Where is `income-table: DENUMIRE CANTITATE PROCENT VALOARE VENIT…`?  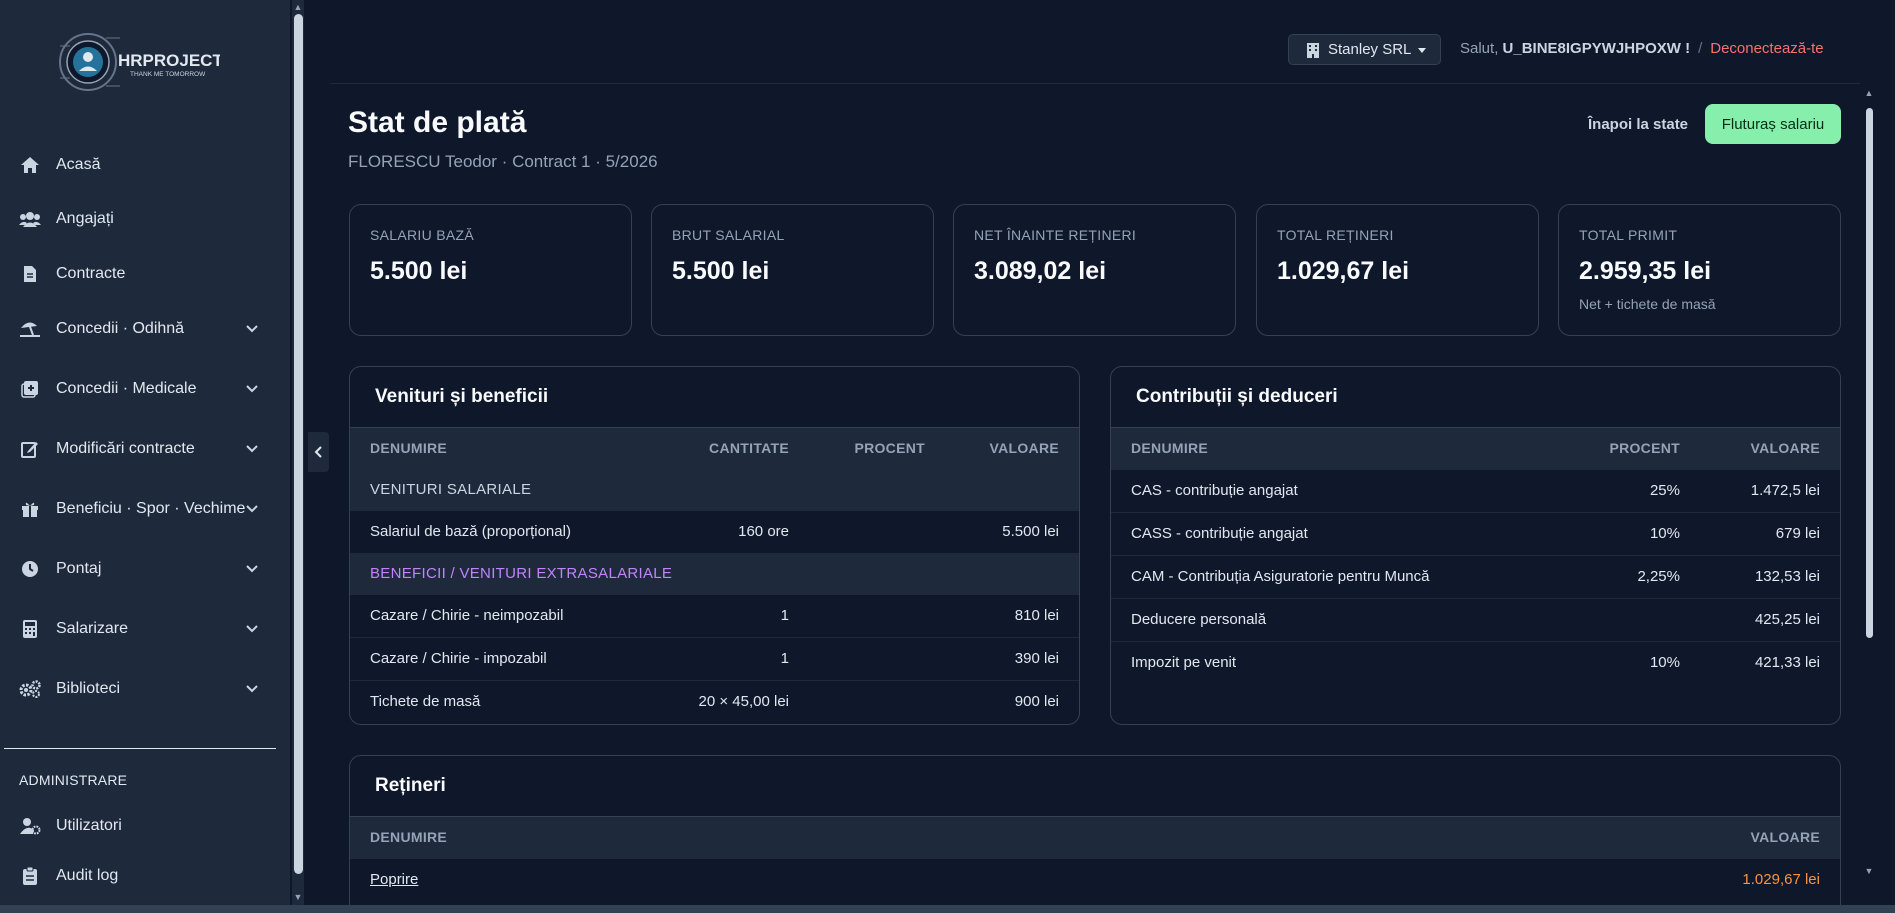 income-table: DENUMIRE CANTITATE PROCENT VALOARE VENIT… is located at coordinates (714, 575).